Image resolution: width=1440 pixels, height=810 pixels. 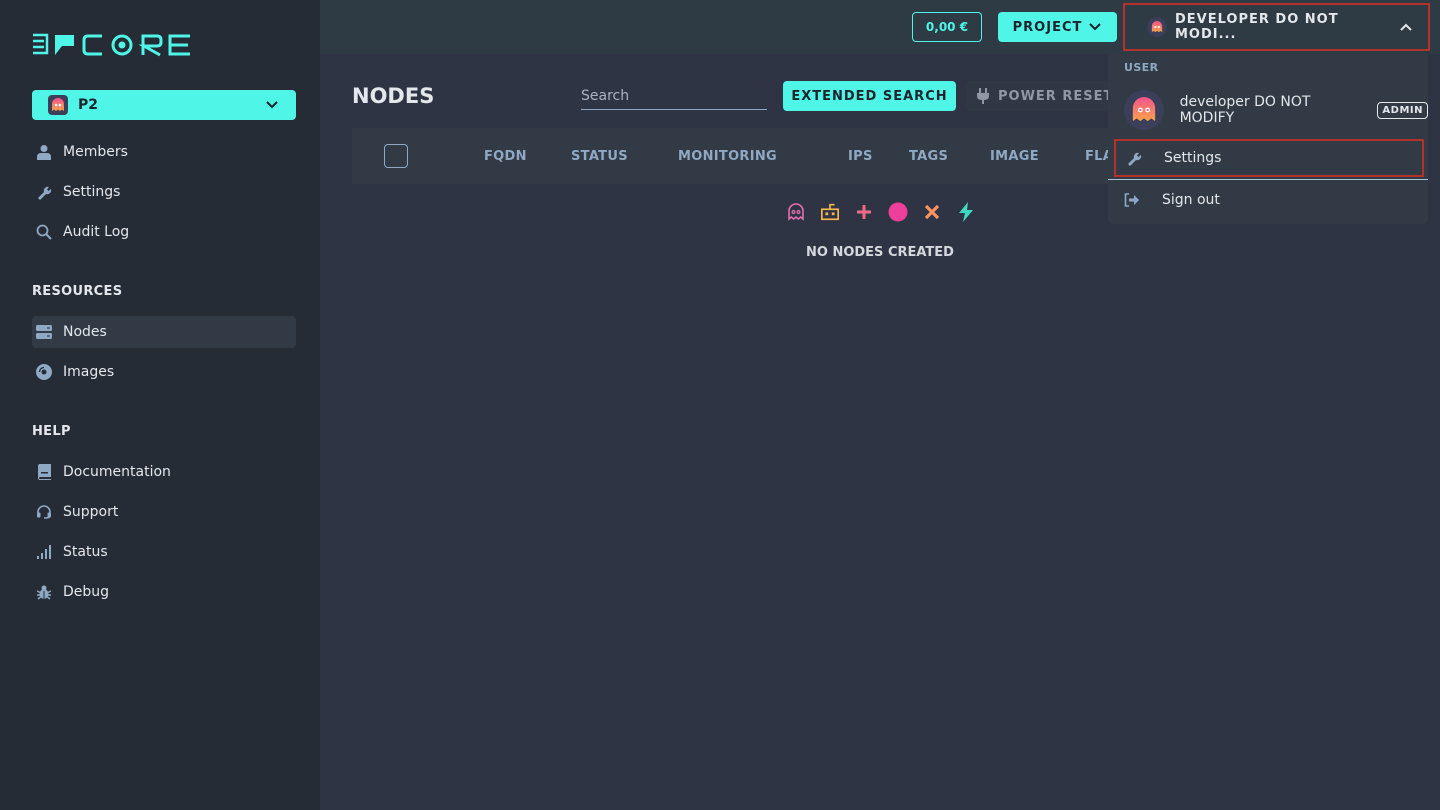 What do you see at coordinates (393, 96) in the screenshot?
I see `page-title: NODES` at bounding box center [393, 96].